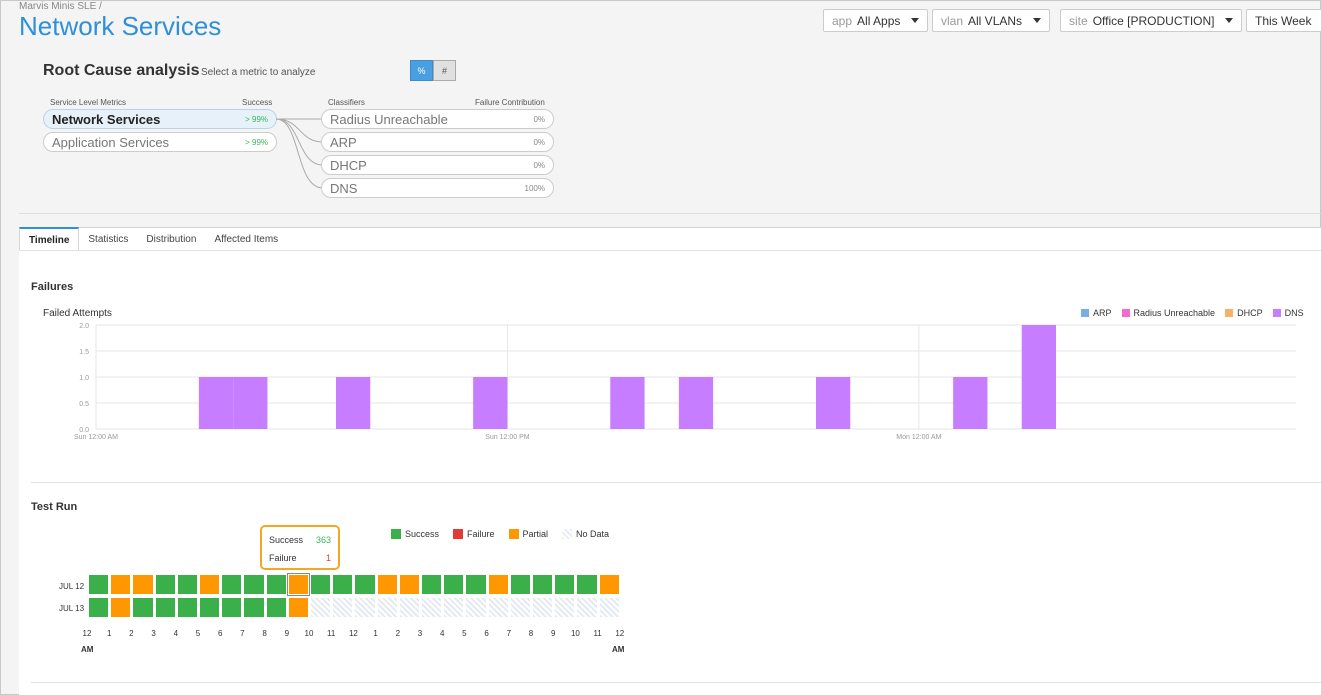  I want to click on app-filter-dropdown: app All Apps, so click(876, 20).